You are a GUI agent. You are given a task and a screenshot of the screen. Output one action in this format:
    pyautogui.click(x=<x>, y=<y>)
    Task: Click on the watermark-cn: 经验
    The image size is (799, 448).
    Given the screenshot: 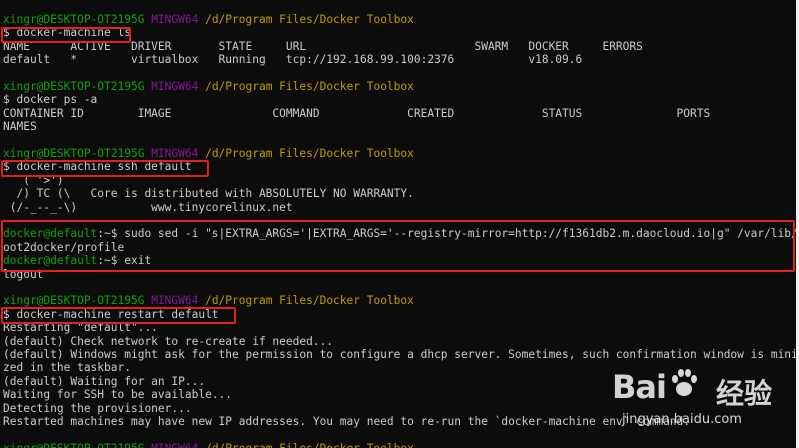 What is the action you would take?
    pyautogui.click(x=744, y=393)
    